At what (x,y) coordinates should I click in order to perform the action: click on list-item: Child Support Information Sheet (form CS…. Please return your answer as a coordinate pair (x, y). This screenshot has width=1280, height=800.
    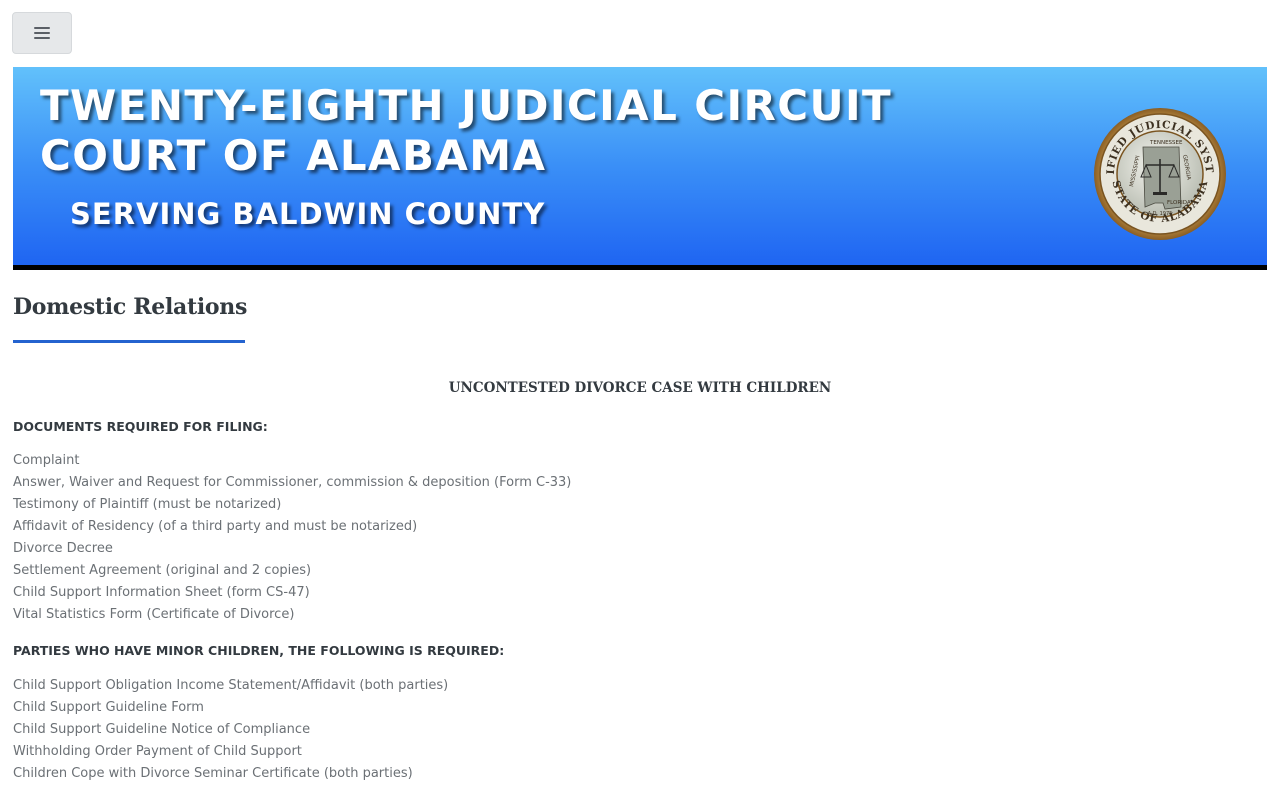
    Looking at the image, I should click on (161, 592).